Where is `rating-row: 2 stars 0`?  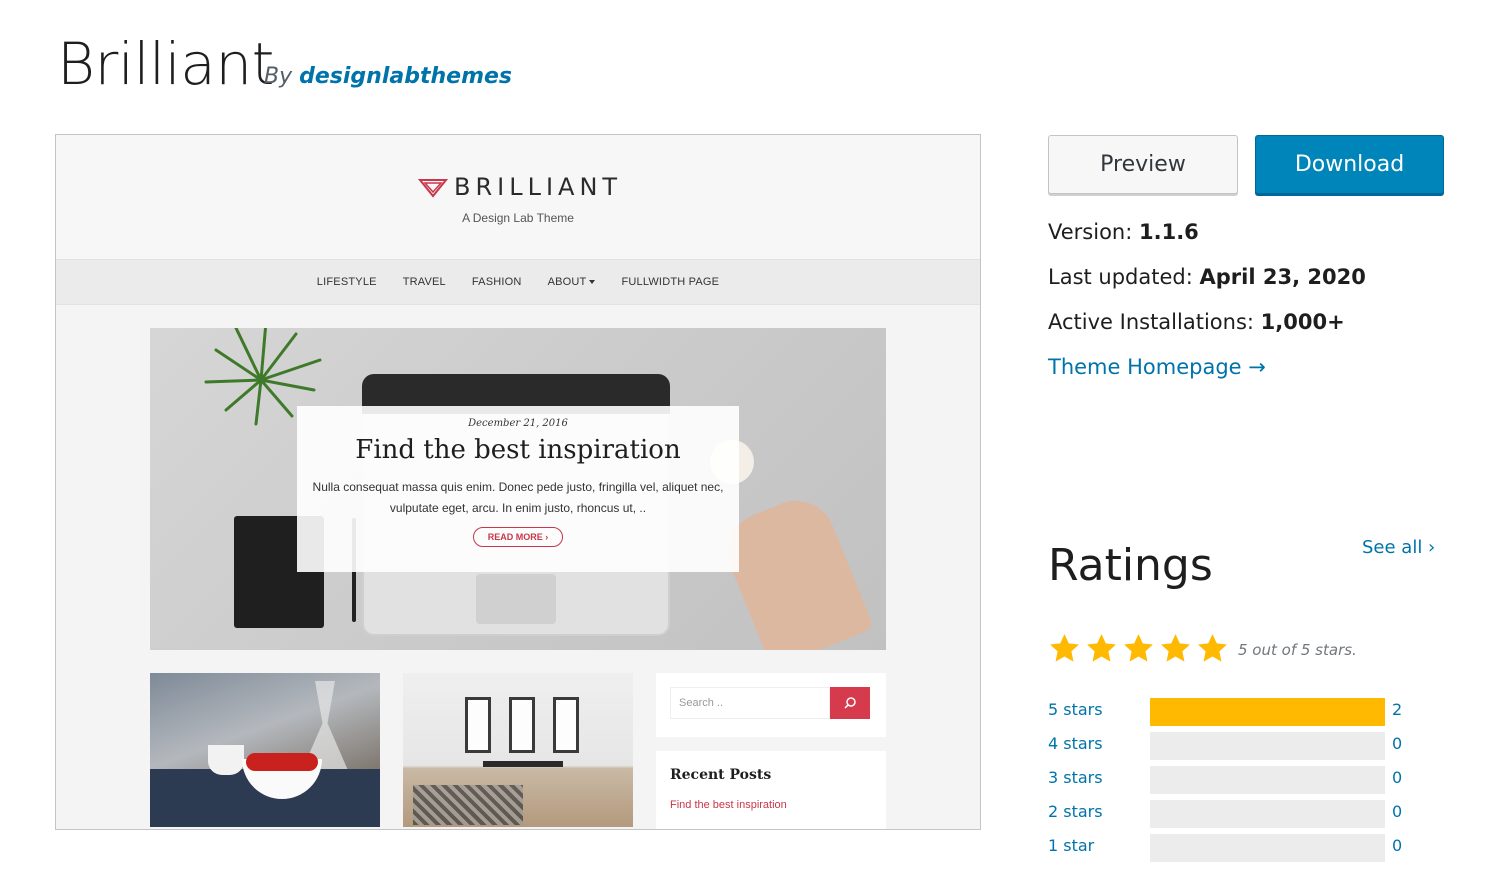 rating-row: 2 stars 0 is located at coordinates (1238, 814).